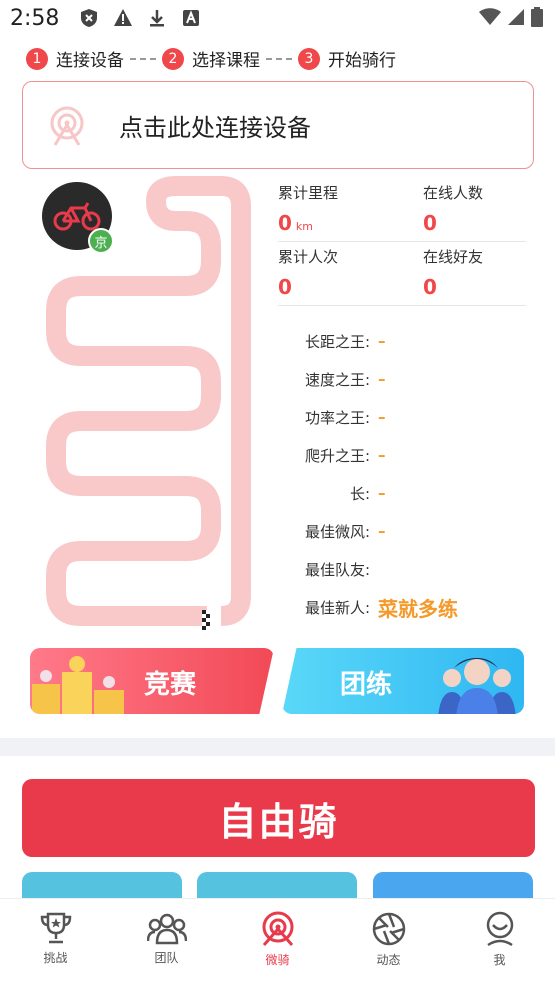 Image resolution: width=555 pixels, height=984 pixels. I want to click on step-label: 开始骑行, so click(362, 61).